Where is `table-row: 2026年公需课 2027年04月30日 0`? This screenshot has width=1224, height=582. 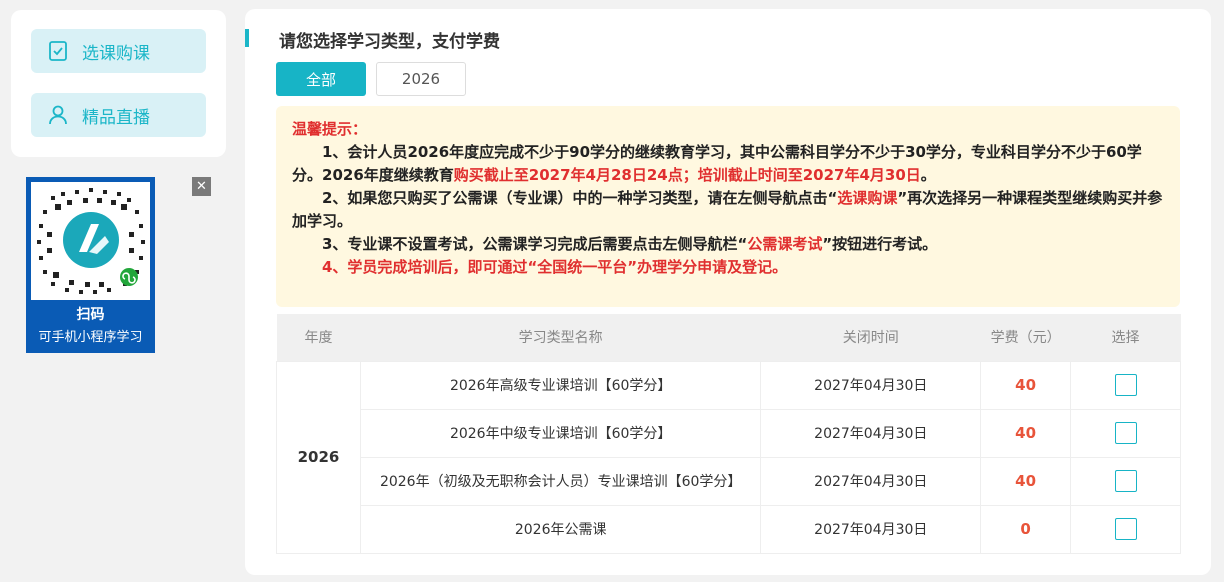
table-row: 2026年公需课 2027年04月30日 0 is located at coordinates (729, 529).